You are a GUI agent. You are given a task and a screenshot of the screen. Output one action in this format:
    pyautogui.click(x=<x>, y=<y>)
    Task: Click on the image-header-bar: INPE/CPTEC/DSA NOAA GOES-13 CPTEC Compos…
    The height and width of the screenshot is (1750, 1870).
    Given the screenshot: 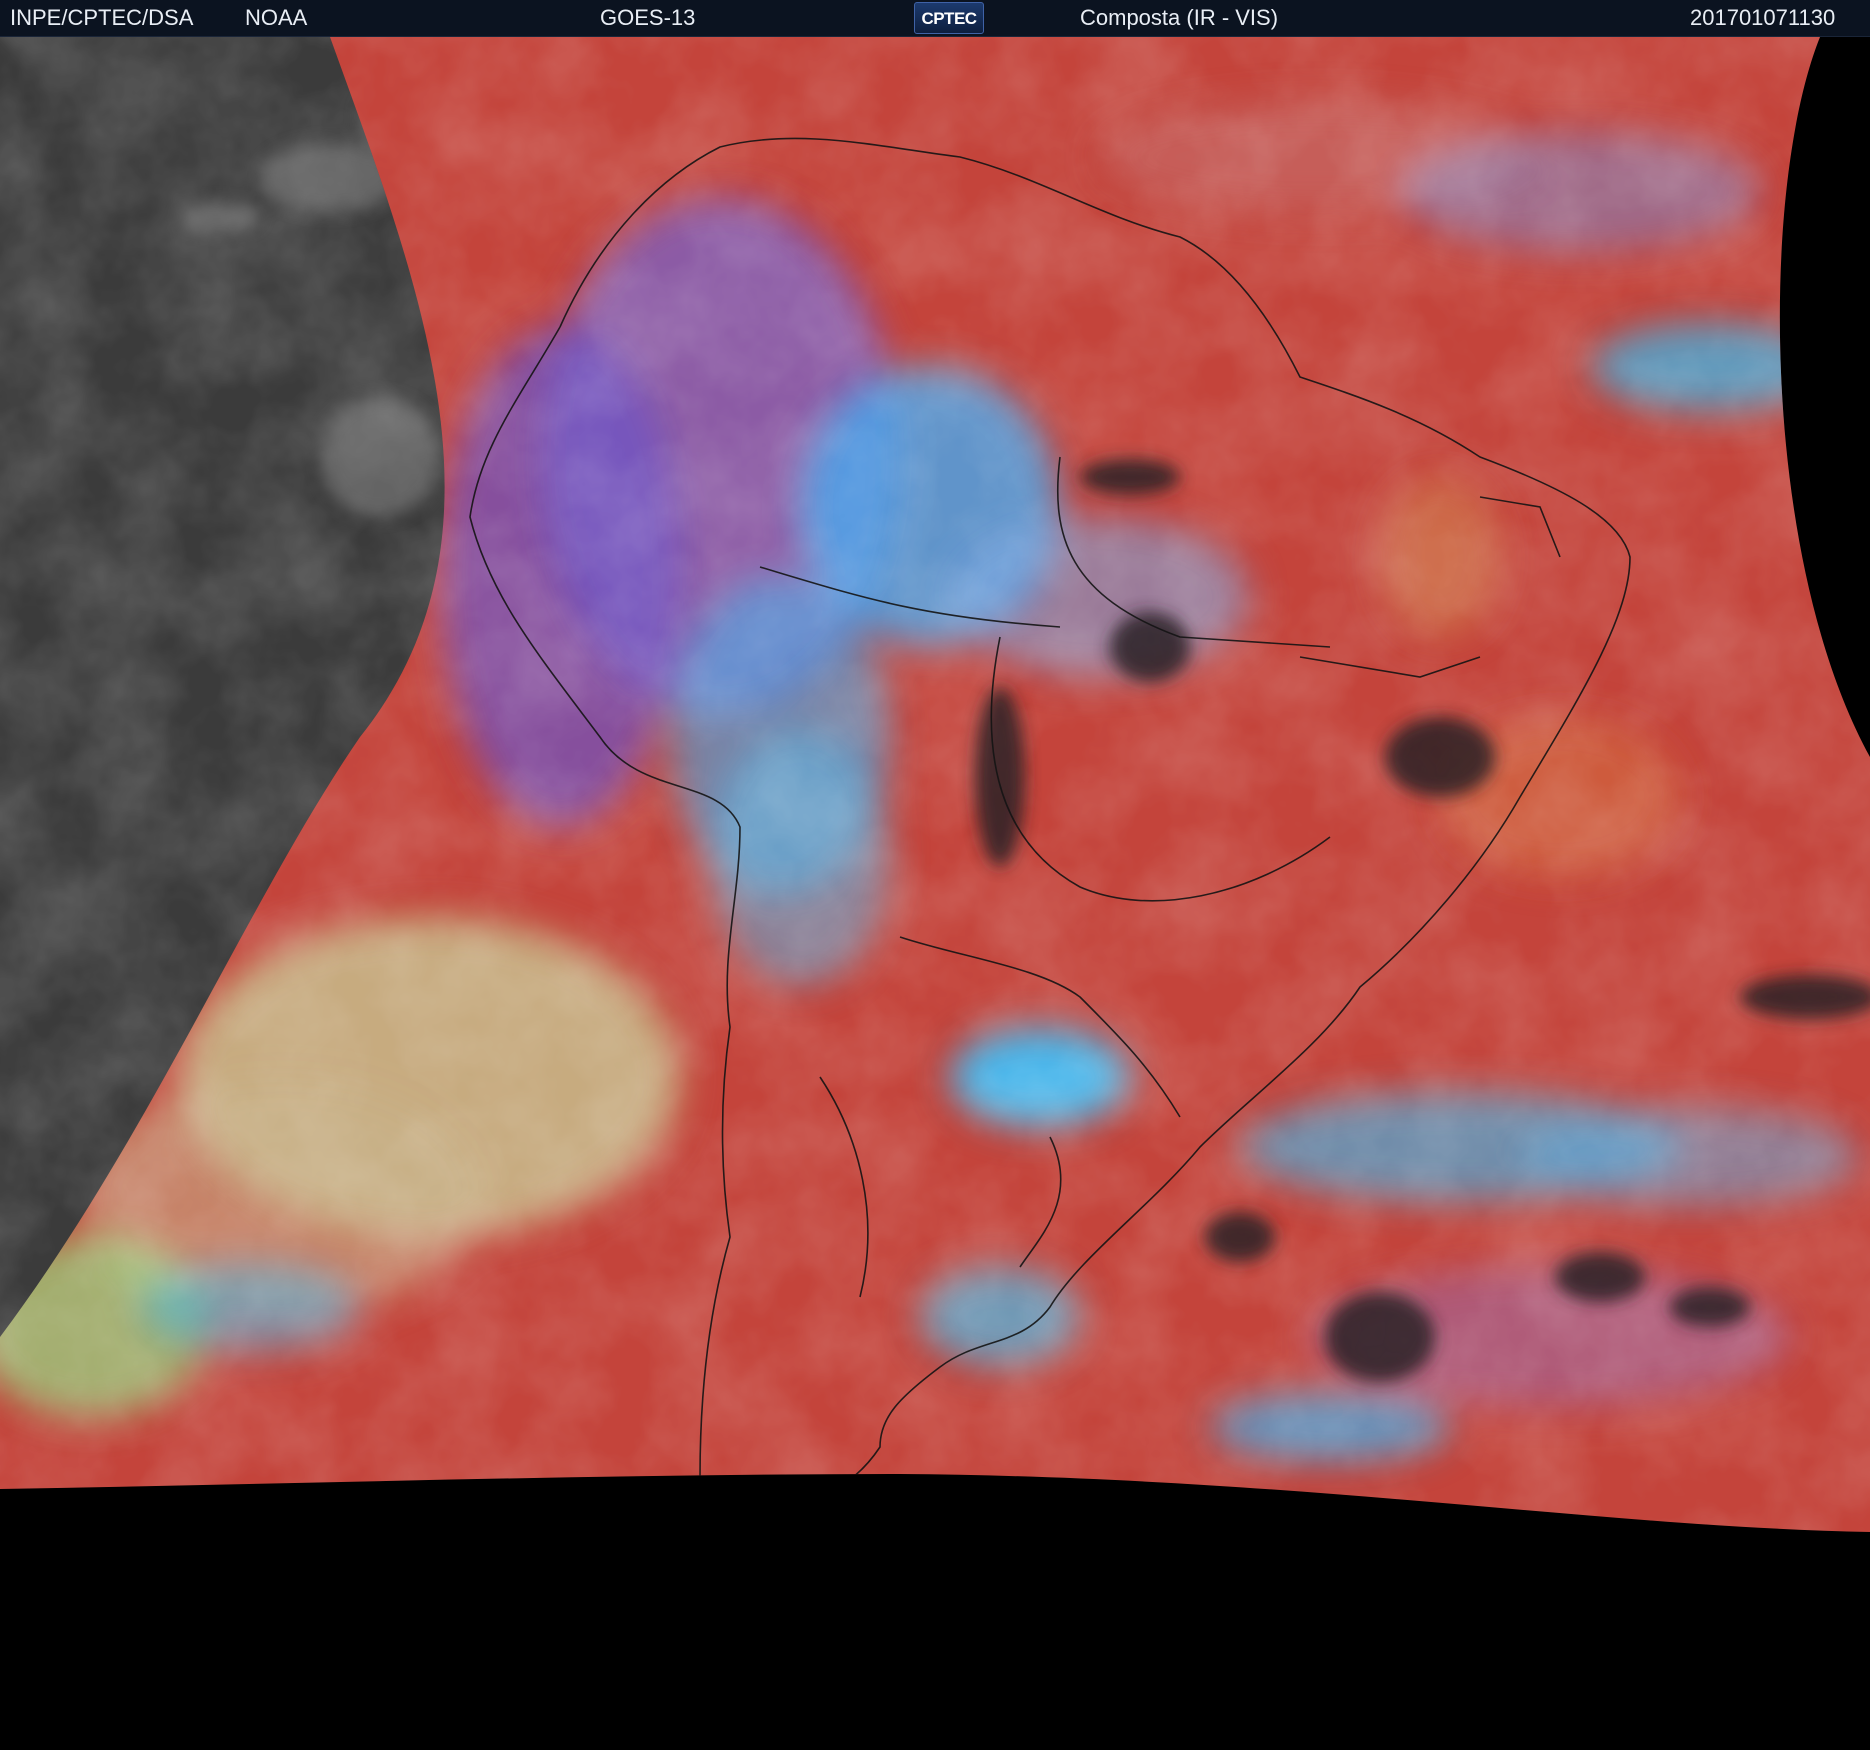 What is the action you would take?
    pyautogui.click(x=935, y=18)
    